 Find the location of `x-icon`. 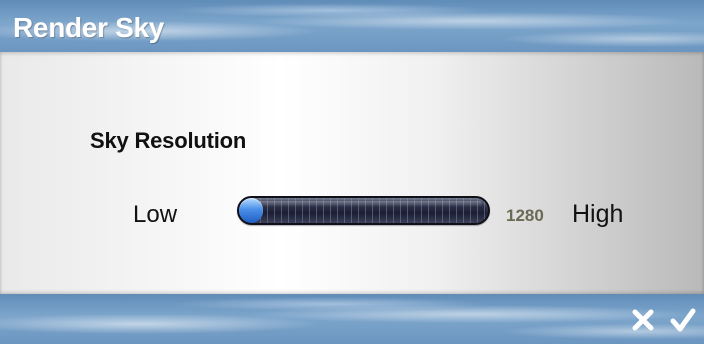

x-icon is located at coordinates (643, 320).